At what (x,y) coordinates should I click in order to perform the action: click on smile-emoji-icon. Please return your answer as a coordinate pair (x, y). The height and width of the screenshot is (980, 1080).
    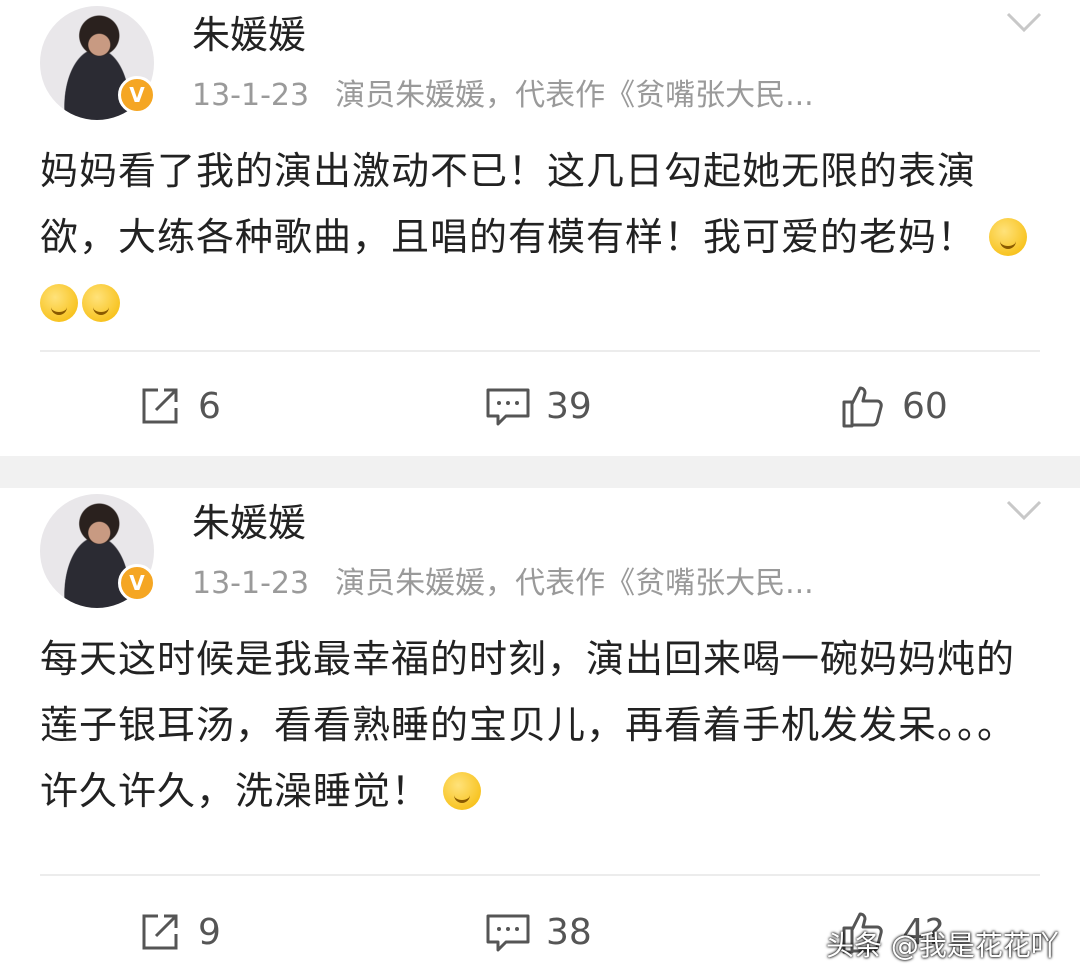
    Looking at the image, I should click on (59, 303).